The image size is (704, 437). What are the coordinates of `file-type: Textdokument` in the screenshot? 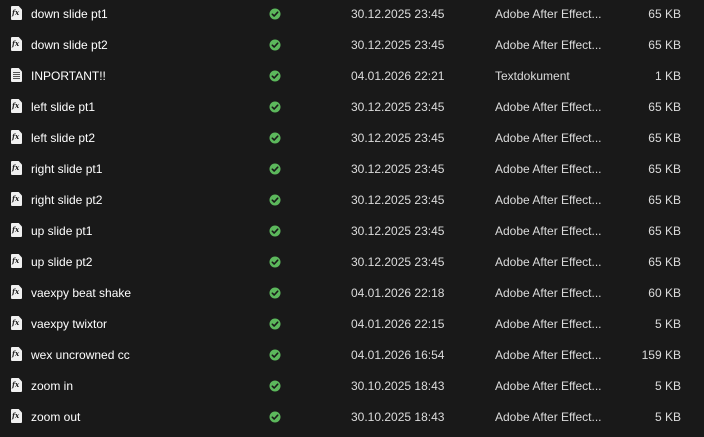 It's located at (532, 76).